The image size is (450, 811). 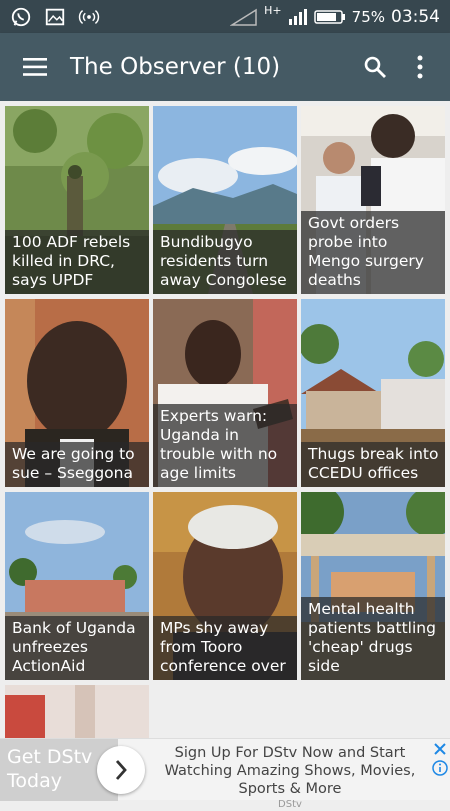 What do you see at coordinates (373, 393) in the screenshot?
I see `article-card: Thugs break into CCEDU offices` at bounding box center [373, 393].